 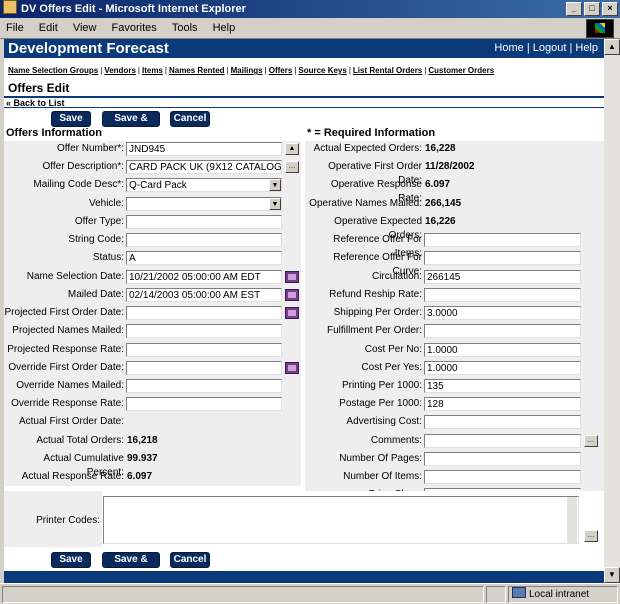 What do you see at coordinates (190, 560) in the screenshot?
I see `cancel-button-bottom: Cancel` at bounding box center [190, 560].